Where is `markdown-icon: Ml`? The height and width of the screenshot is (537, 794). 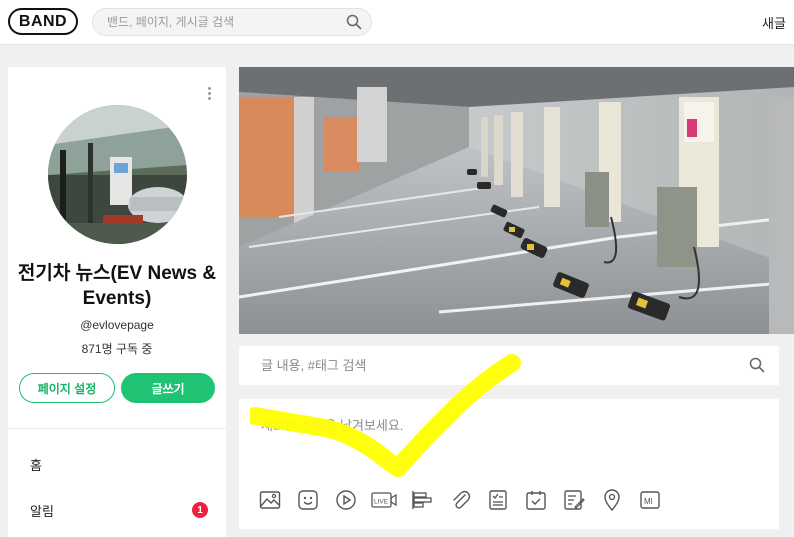 markdown-icon: Ml is located at coordinates (650, 500).